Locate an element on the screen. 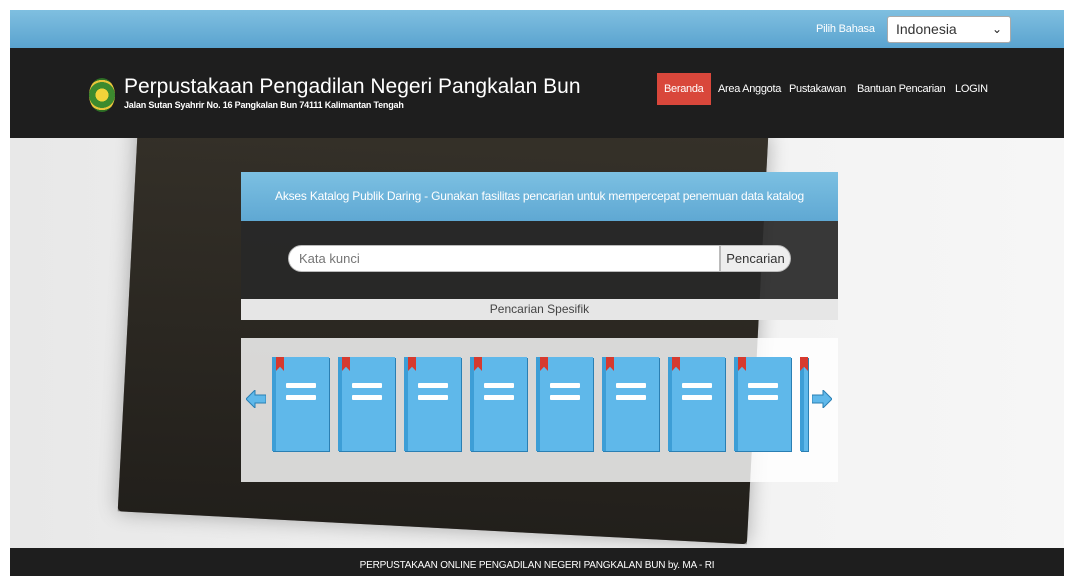  language-select-value: Indonesia is located at coordinates (926, 29).